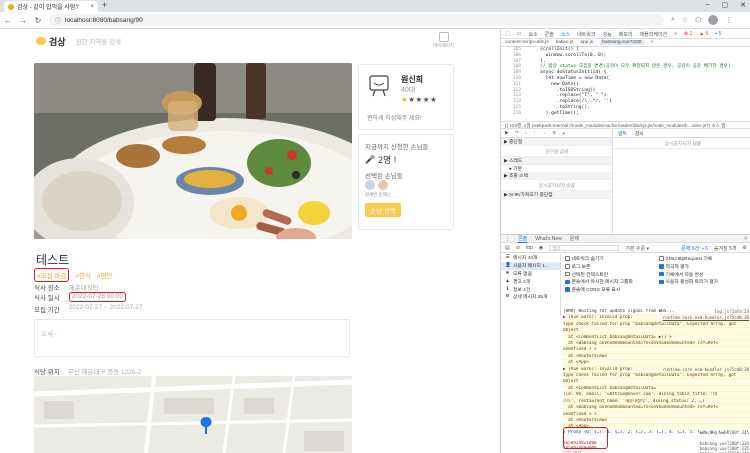 The image size is (750, 453). Describe the element at coordinates (622, 133) in the screenshot. I see `tab-scope: 범위` at that location.